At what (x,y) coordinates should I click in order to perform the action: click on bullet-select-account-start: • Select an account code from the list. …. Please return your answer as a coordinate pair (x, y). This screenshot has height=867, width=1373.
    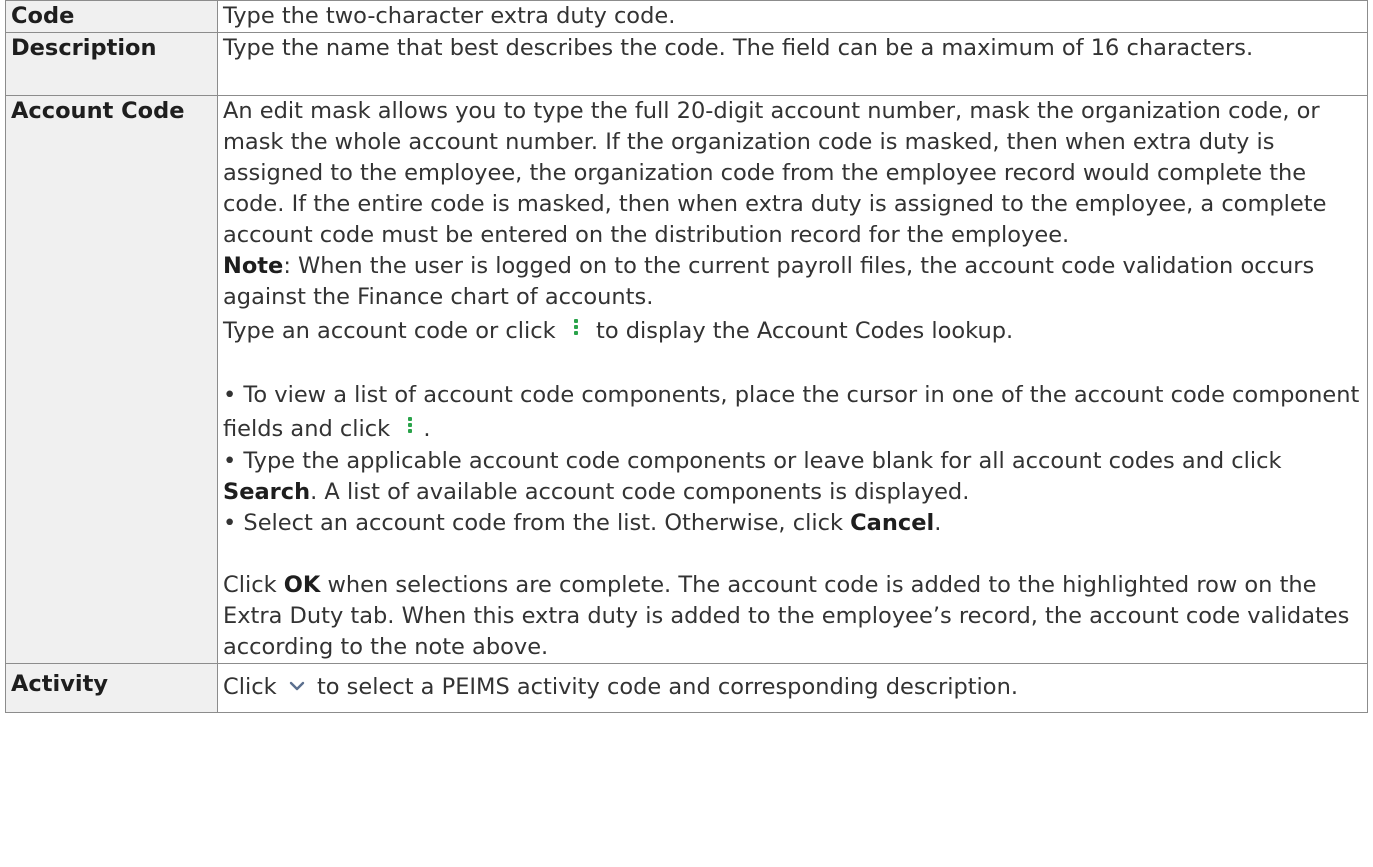
    Looking at the image, I should click on (533, 523).